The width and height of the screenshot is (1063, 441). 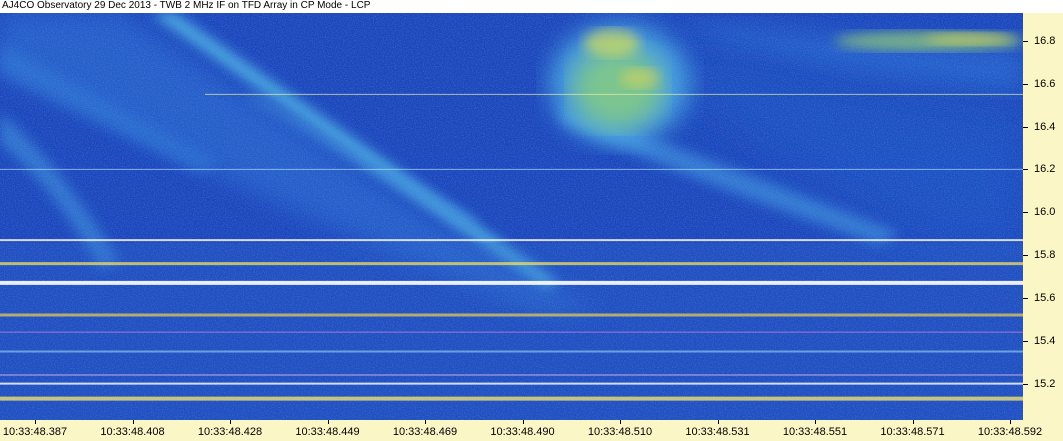 What do you see at coordinates (717, 432) in the screenshot?
I see `x-tick-label: 10:33:48.531` at bounding box center [717, 432].